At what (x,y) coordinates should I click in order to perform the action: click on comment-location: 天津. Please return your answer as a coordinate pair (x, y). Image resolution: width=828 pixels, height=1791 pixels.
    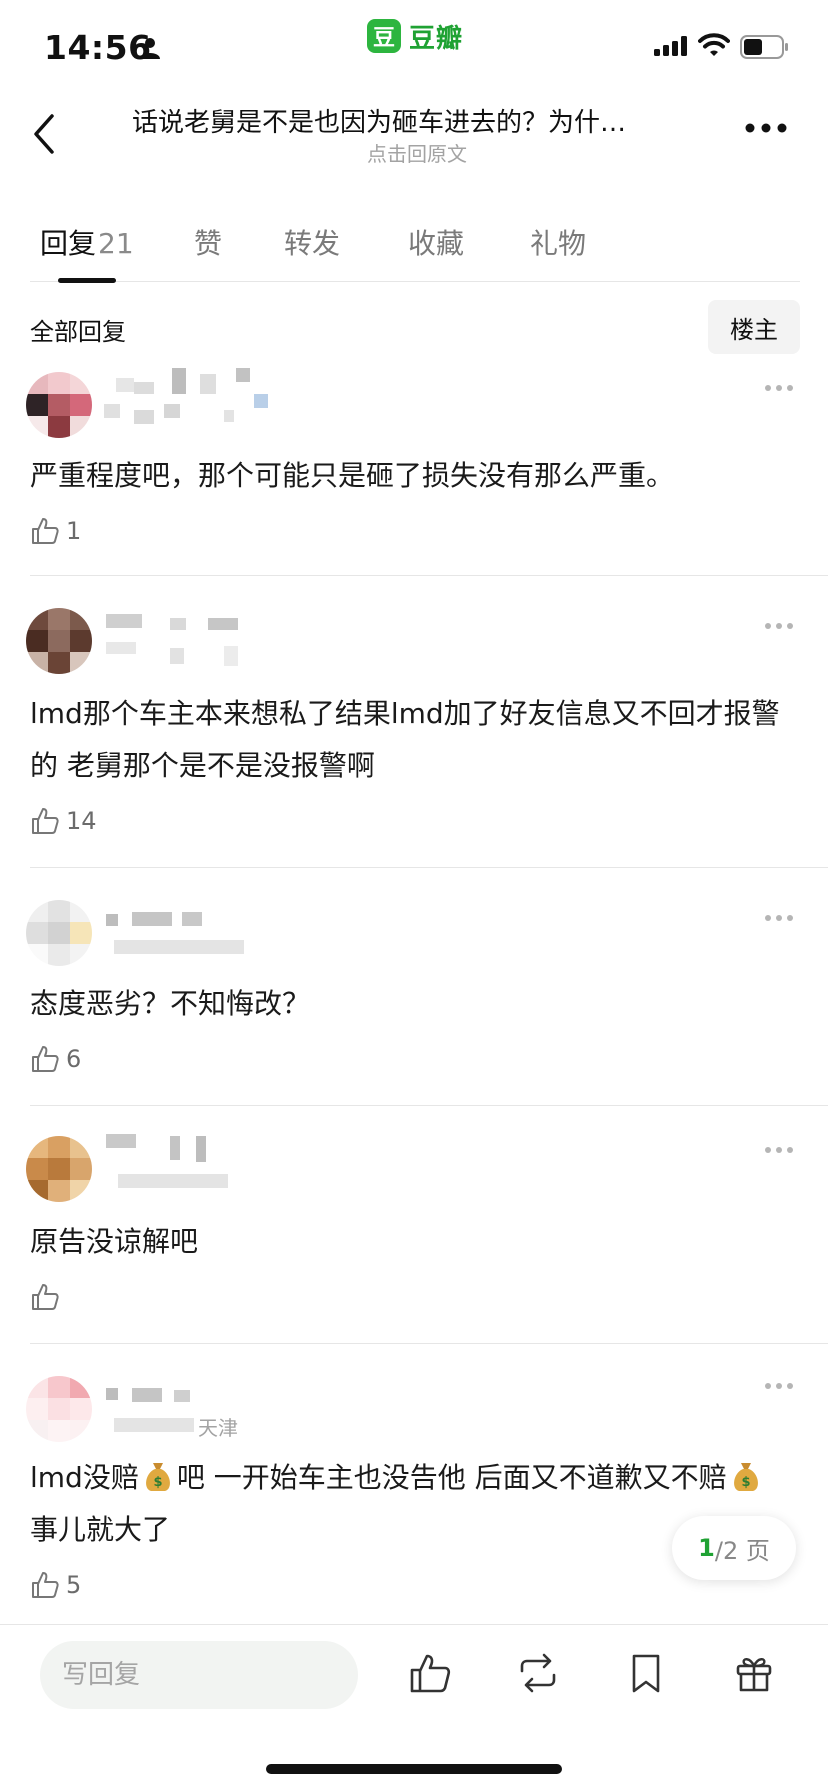
    Looking at the image, I should click on (218, 1428).